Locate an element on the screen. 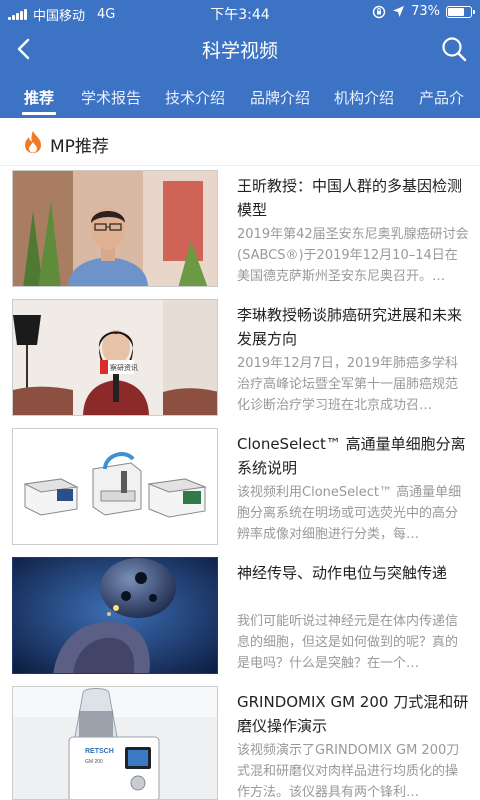 This screenshot has width=480, height=800. flame-icon is located at coordinates (33, 142).